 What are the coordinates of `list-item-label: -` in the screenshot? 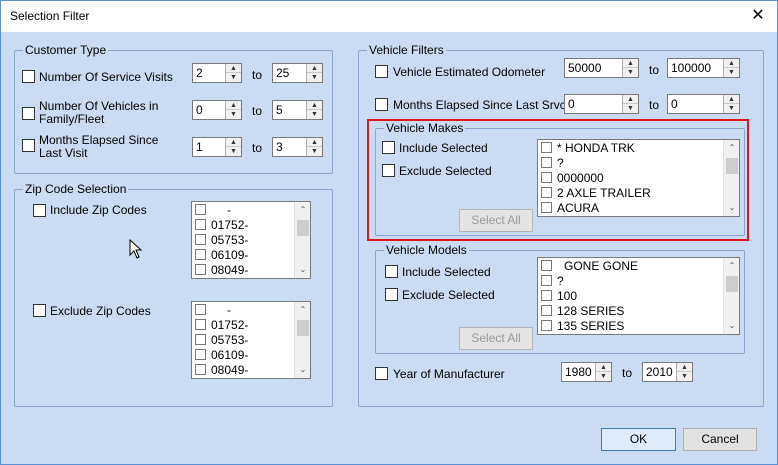 It's located at (229, 210).